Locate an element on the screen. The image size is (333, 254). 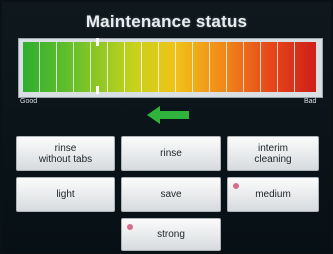
page-title: Maintenance status is located at coordinates (166, 21).